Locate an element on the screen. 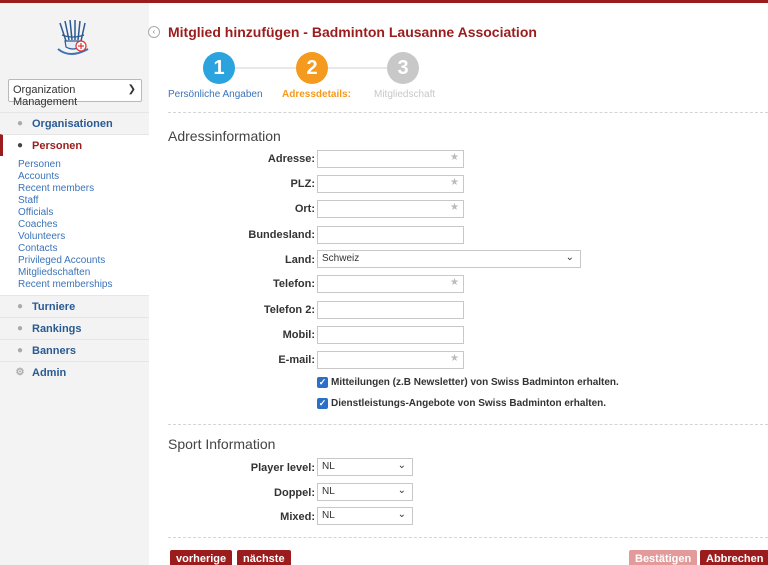 The width and height of the screenshot is (768, 565). player-level-label: Player level: is located at coordinates (282, 468).